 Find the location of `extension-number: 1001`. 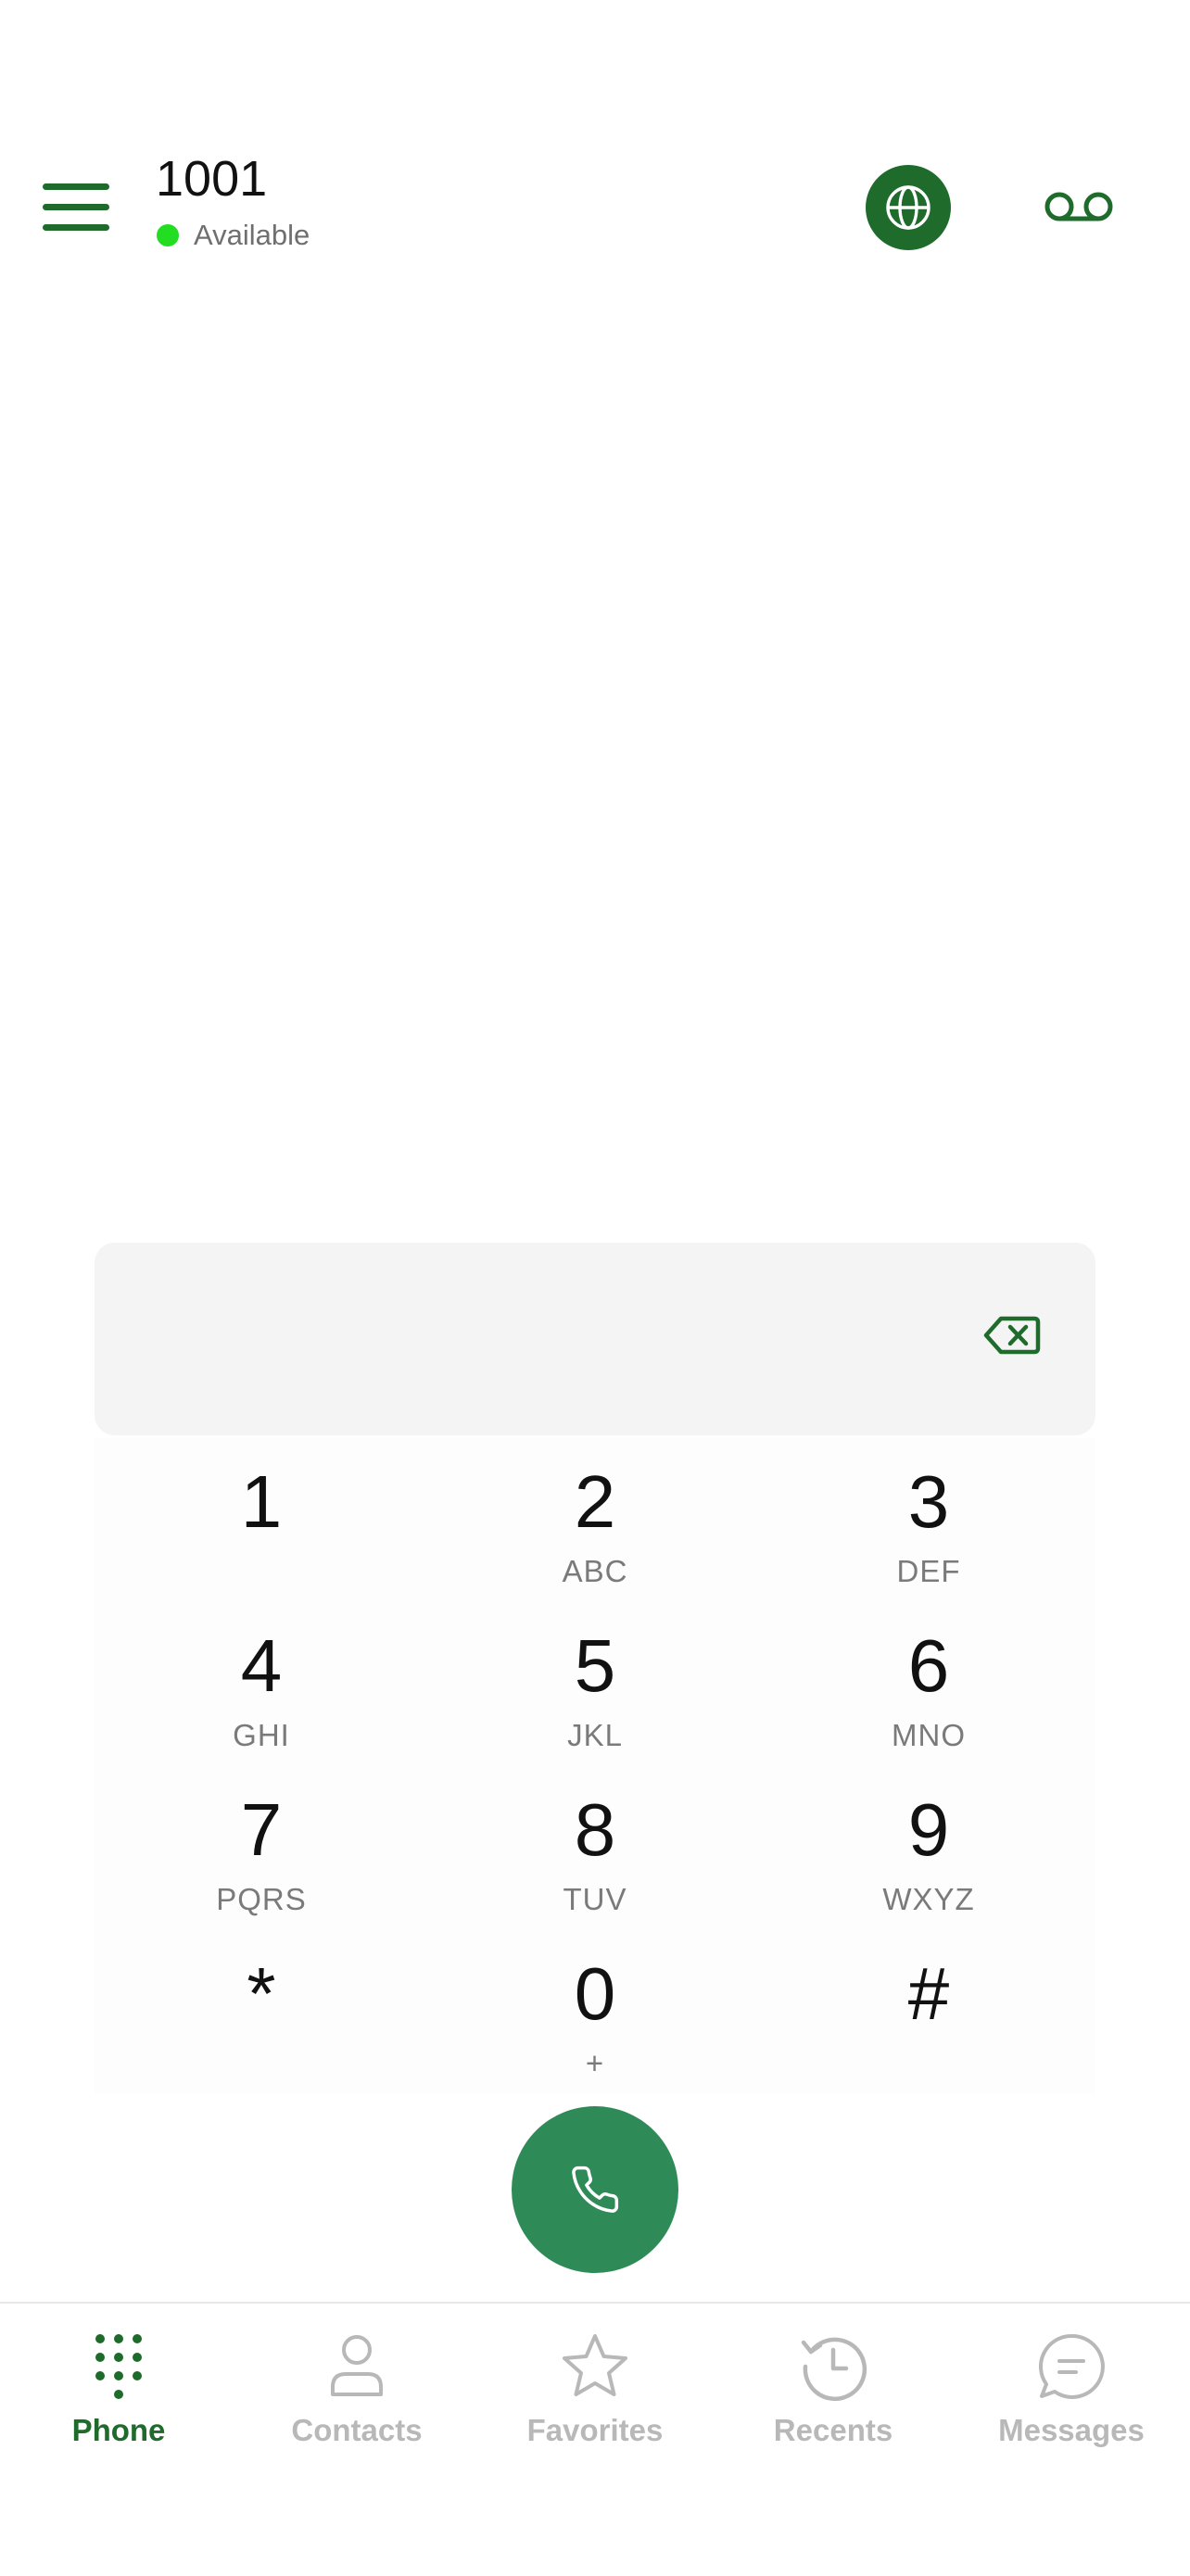

extension-number: 1001 is located at coordinates (212, 179).